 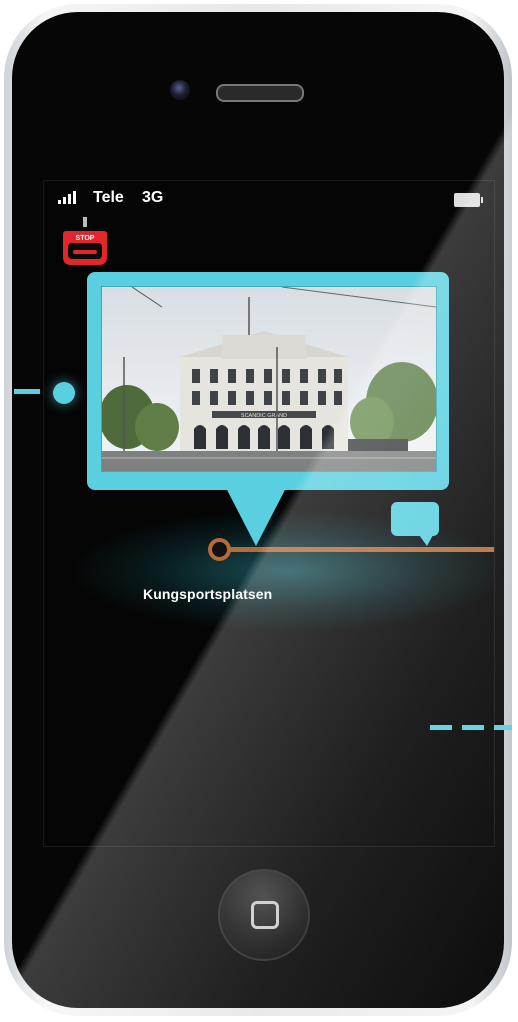 What do you see at coordinates (208, 594) in the screenshot?
I see `stop-name: Kungsportsplatsen` at bounding box center [208, 594].